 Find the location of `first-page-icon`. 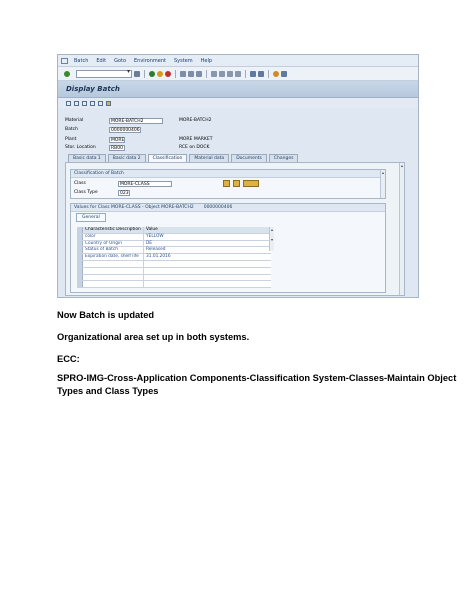

first-page-icon is located at coordinates (214, 73).